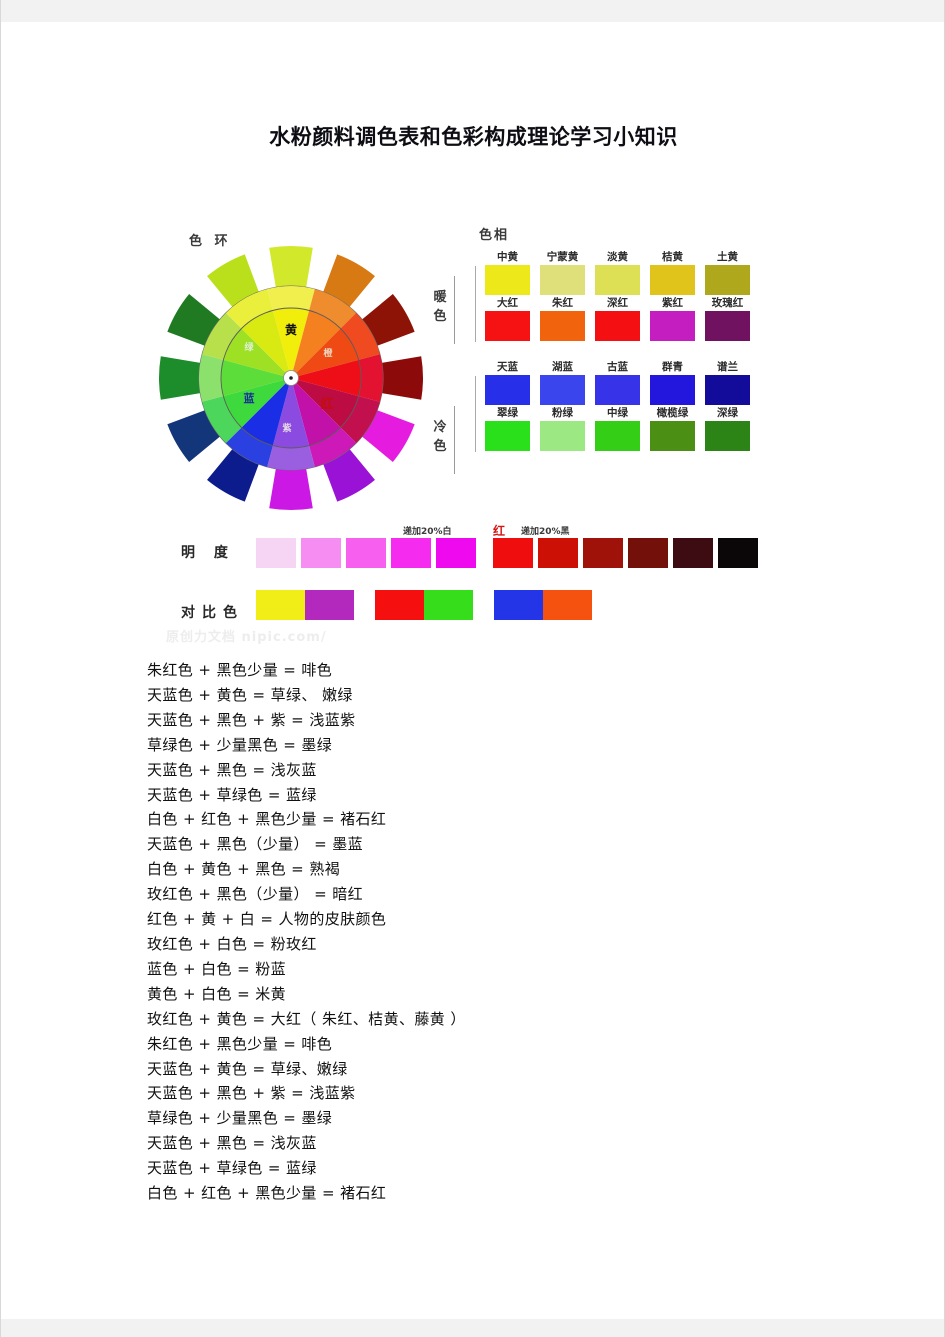 This screenshot has width=945, height=1337. Describe the element at coordinates (427, 532) in the screenshot. I see `brightness-annotation-white: 递加20%白` at that location.